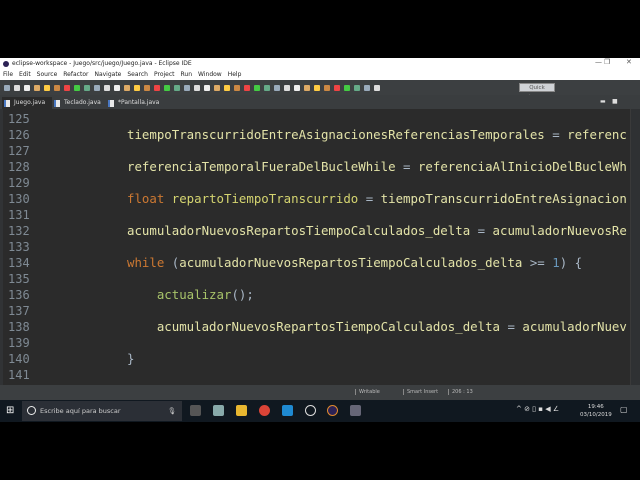  I want to click on code-token: ();, so click(242, 294).